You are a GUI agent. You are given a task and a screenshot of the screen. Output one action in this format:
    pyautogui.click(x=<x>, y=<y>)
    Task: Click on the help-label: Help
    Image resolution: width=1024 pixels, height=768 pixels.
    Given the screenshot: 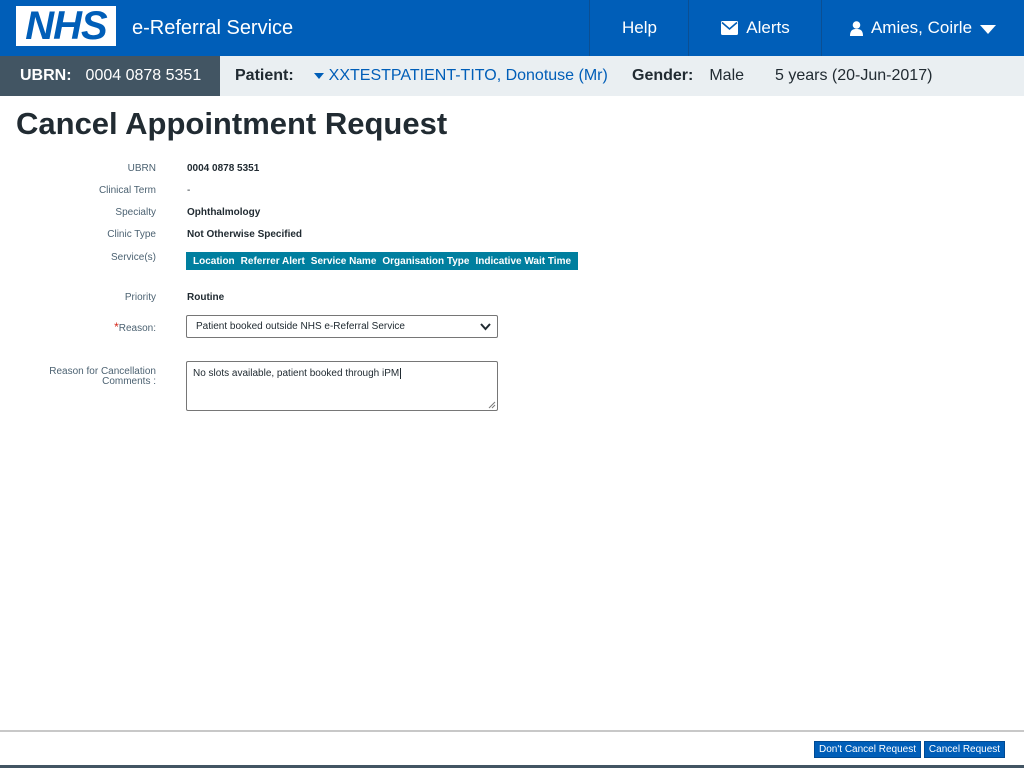 What is the action you would take?
    pyautogui.click(x=639, y=27)
    